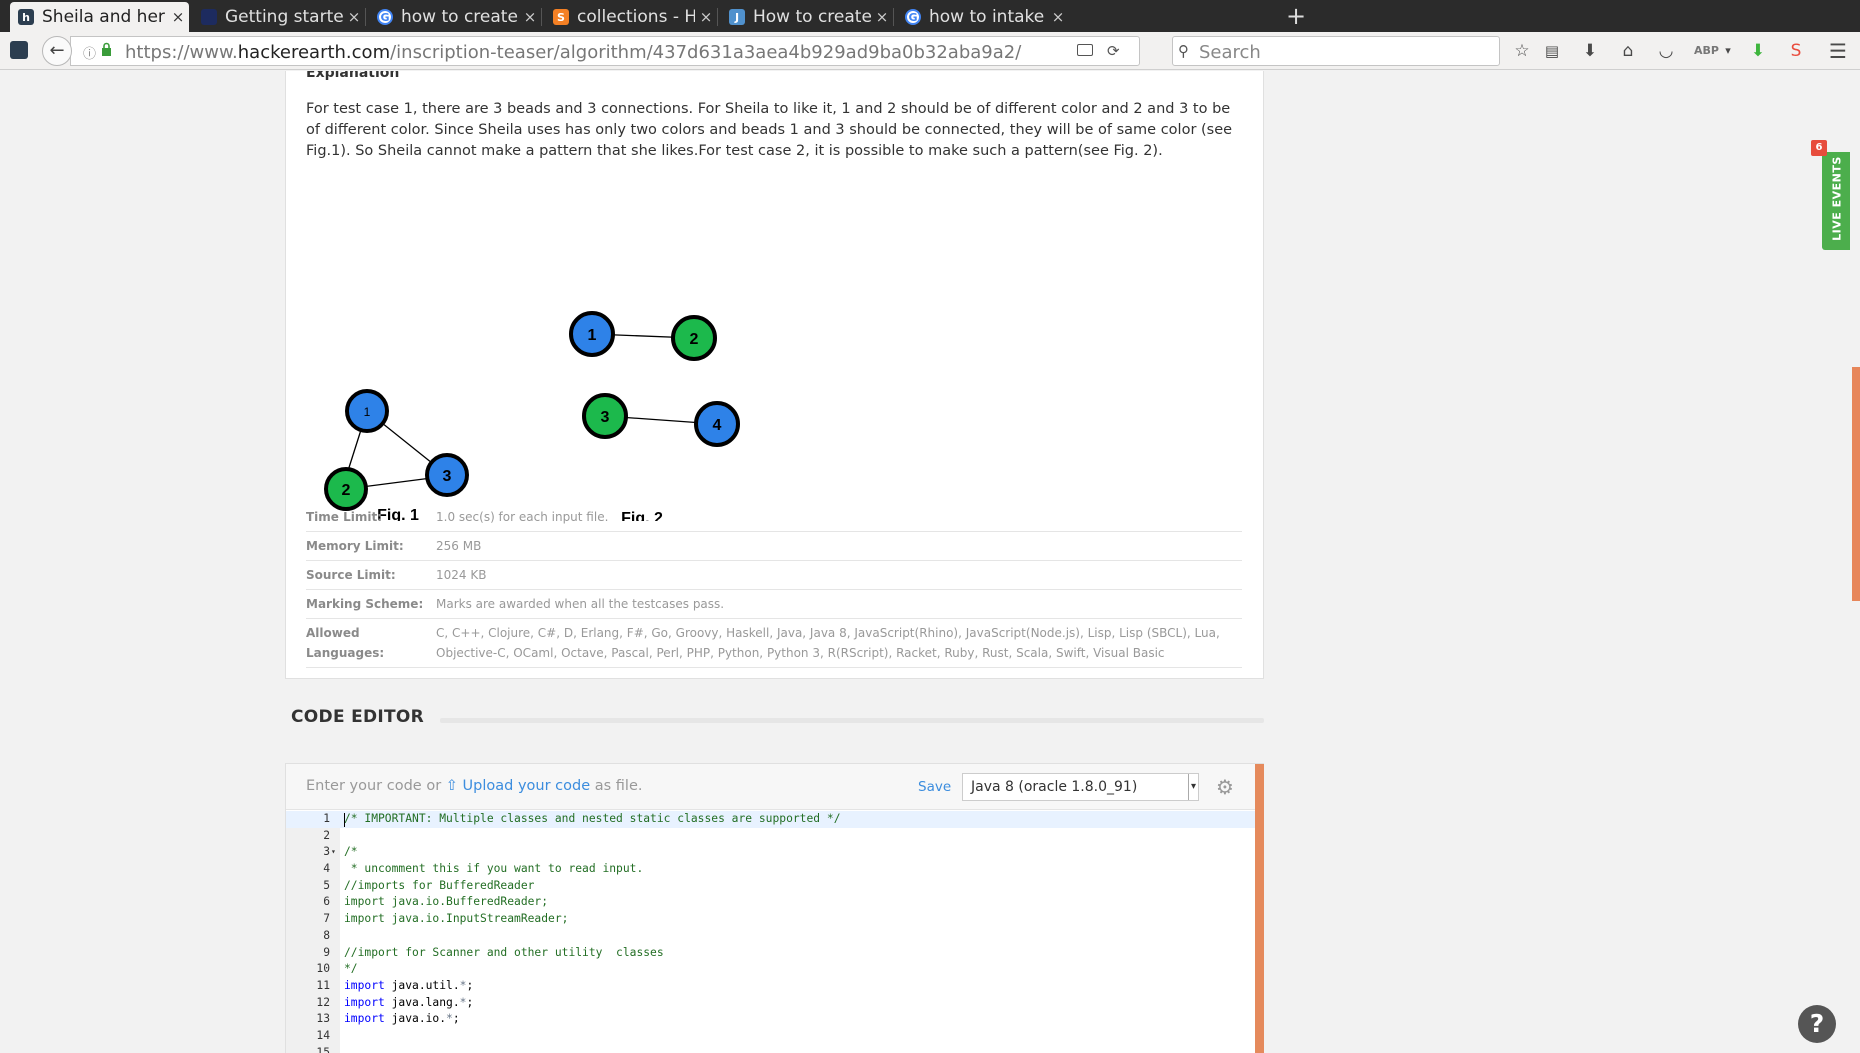 The height and width of the screenshot is (1053, 1860). What do you see at coordinates (1336, 51) in the screenshot?
I see `search-input: ⚲ Search` at bounding box center [1336, 51].